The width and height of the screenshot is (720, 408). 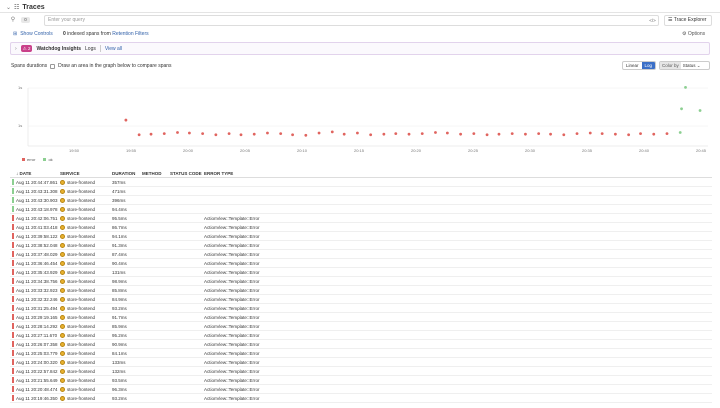 What do you see at coordinates (652, 20) in the screenshot?
I see `code-toggle-button: </>` at bounding box center [652, 20].